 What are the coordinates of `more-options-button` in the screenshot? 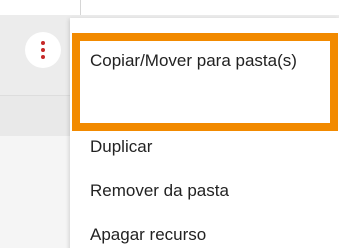 It's located at (43, 50).